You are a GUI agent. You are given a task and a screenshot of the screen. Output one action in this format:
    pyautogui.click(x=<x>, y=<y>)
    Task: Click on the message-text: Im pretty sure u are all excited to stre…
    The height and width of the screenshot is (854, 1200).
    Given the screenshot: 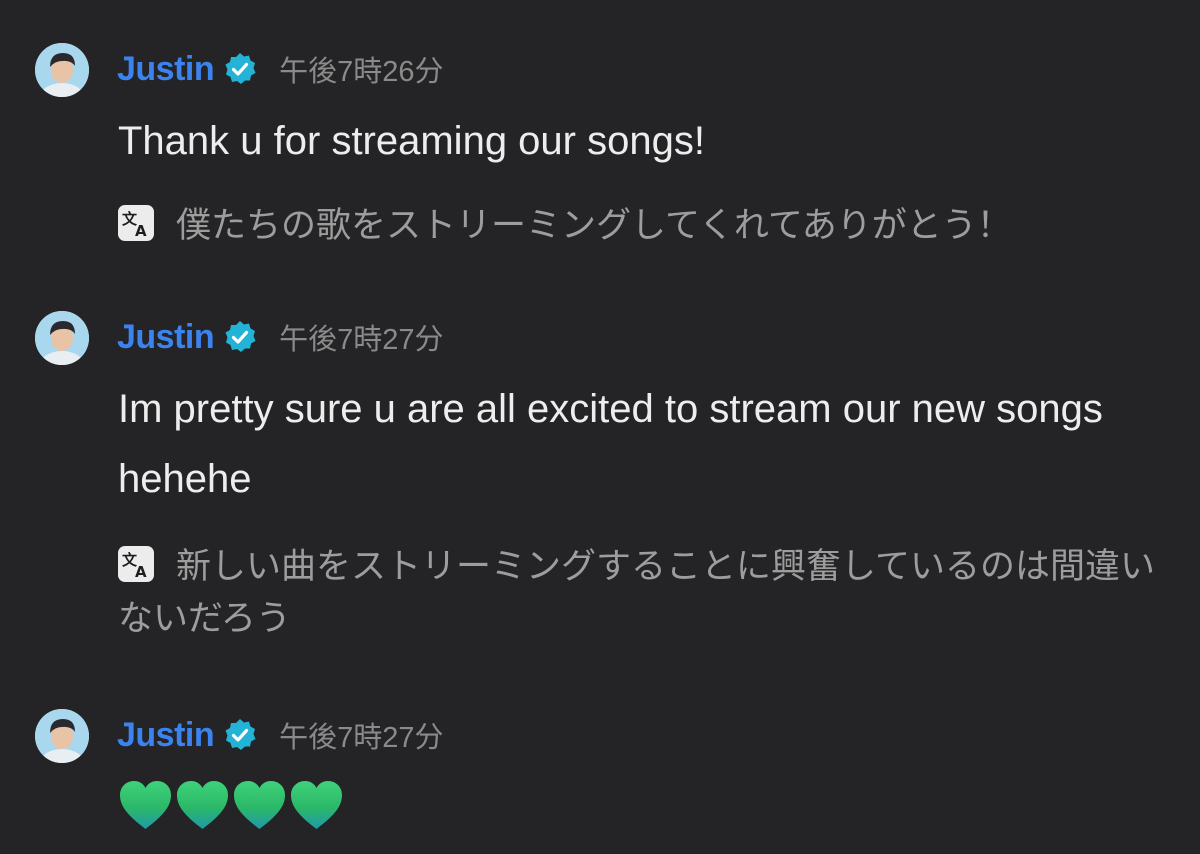 What is the action you would take?
    pyautogui.click(x=610, y=444)
    